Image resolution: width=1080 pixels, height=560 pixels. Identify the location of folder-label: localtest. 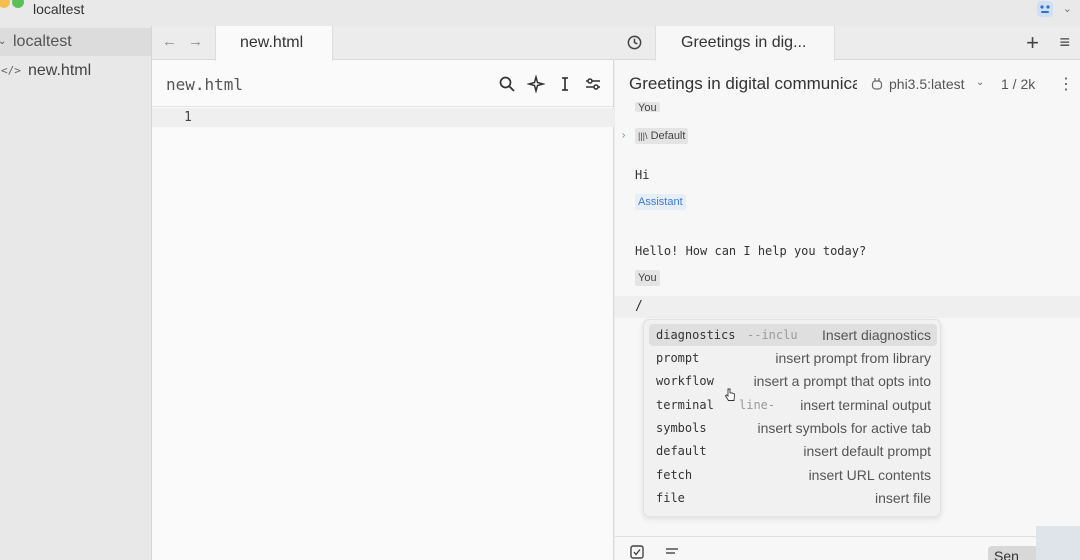
(42, 41).